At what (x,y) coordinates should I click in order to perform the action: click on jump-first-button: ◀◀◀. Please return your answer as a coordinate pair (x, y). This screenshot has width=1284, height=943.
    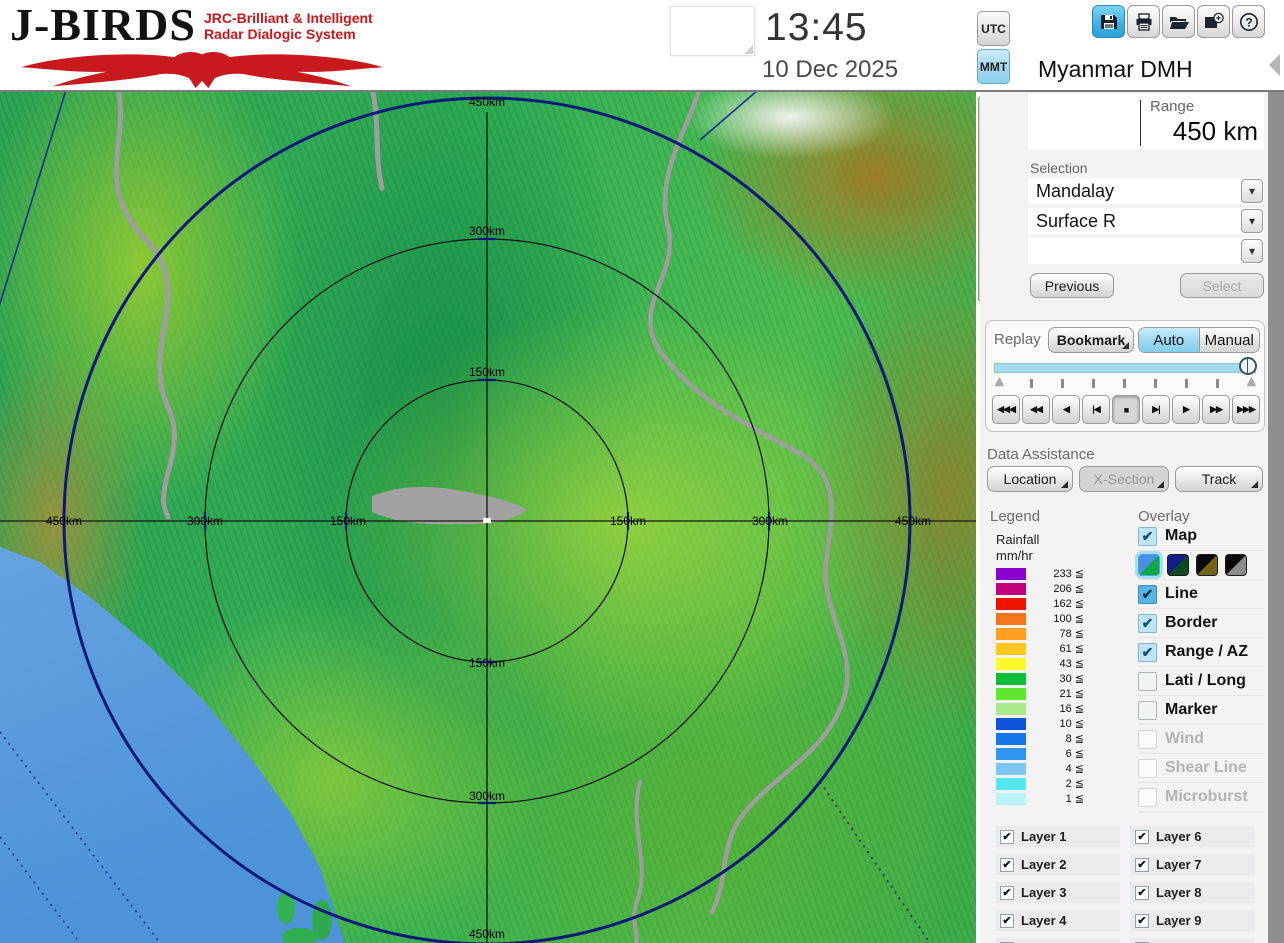
    Looking at the image, I should click on (1006, 409).